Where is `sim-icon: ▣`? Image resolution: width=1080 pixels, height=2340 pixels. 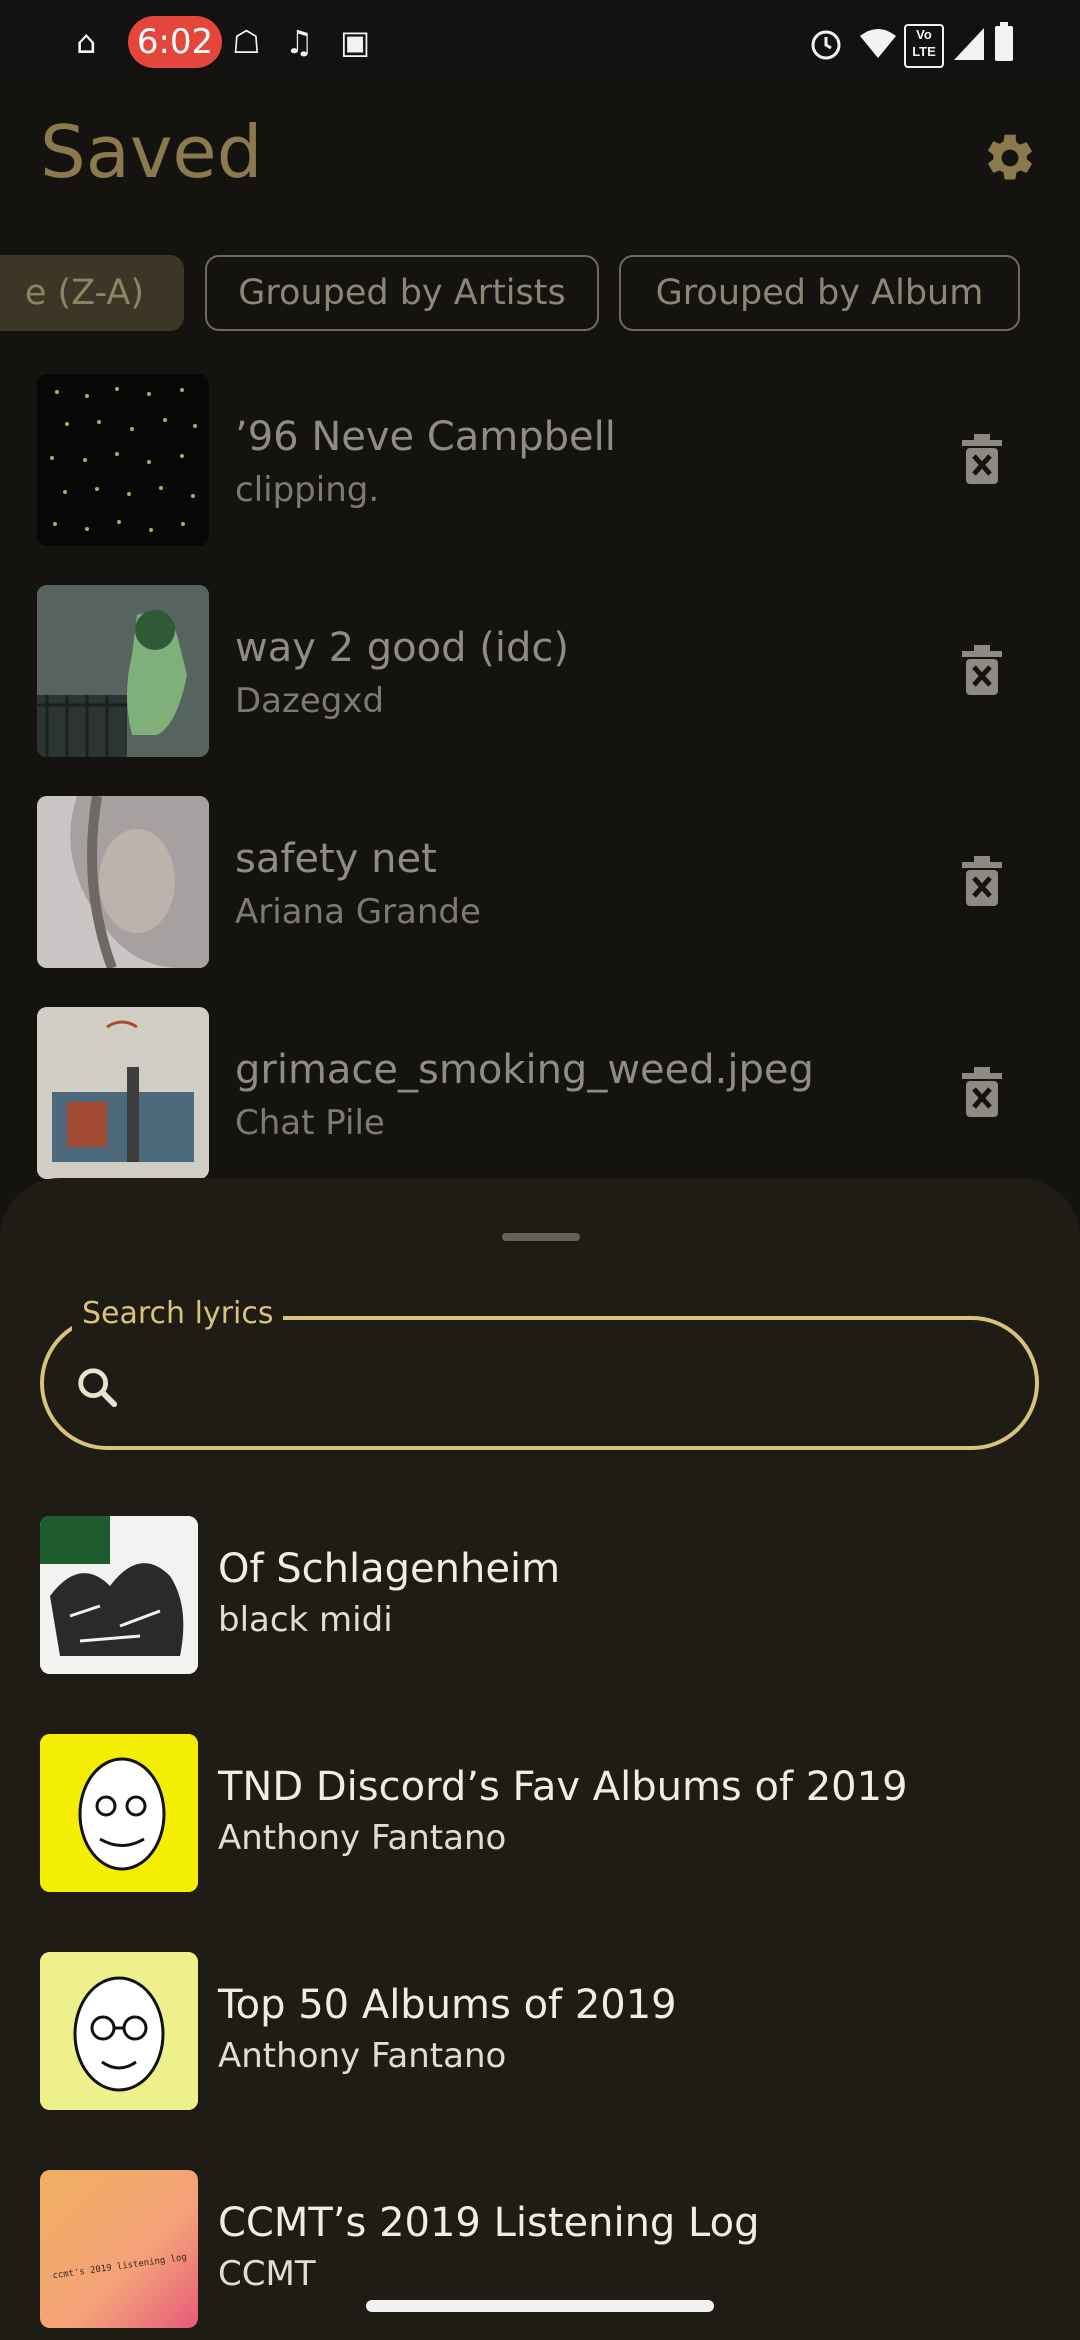
sim-icon: ▣ is located at coordinates (355, 42).